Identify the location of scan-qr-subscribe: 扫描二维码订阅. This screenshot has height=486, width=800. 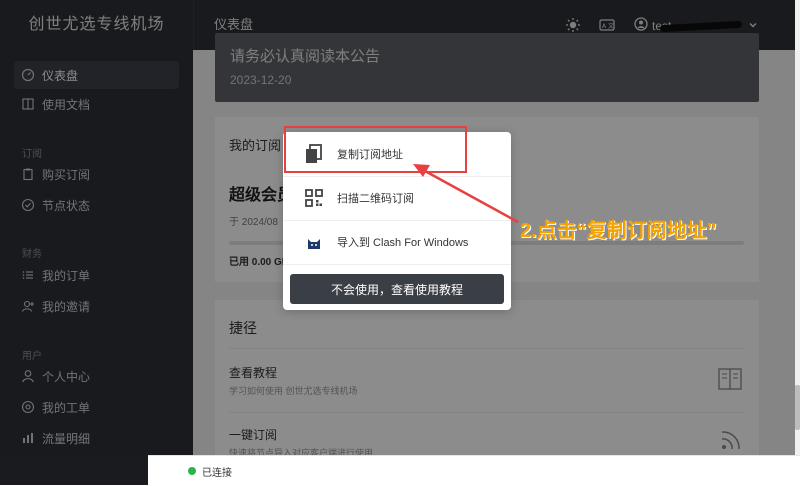
(397, 198).